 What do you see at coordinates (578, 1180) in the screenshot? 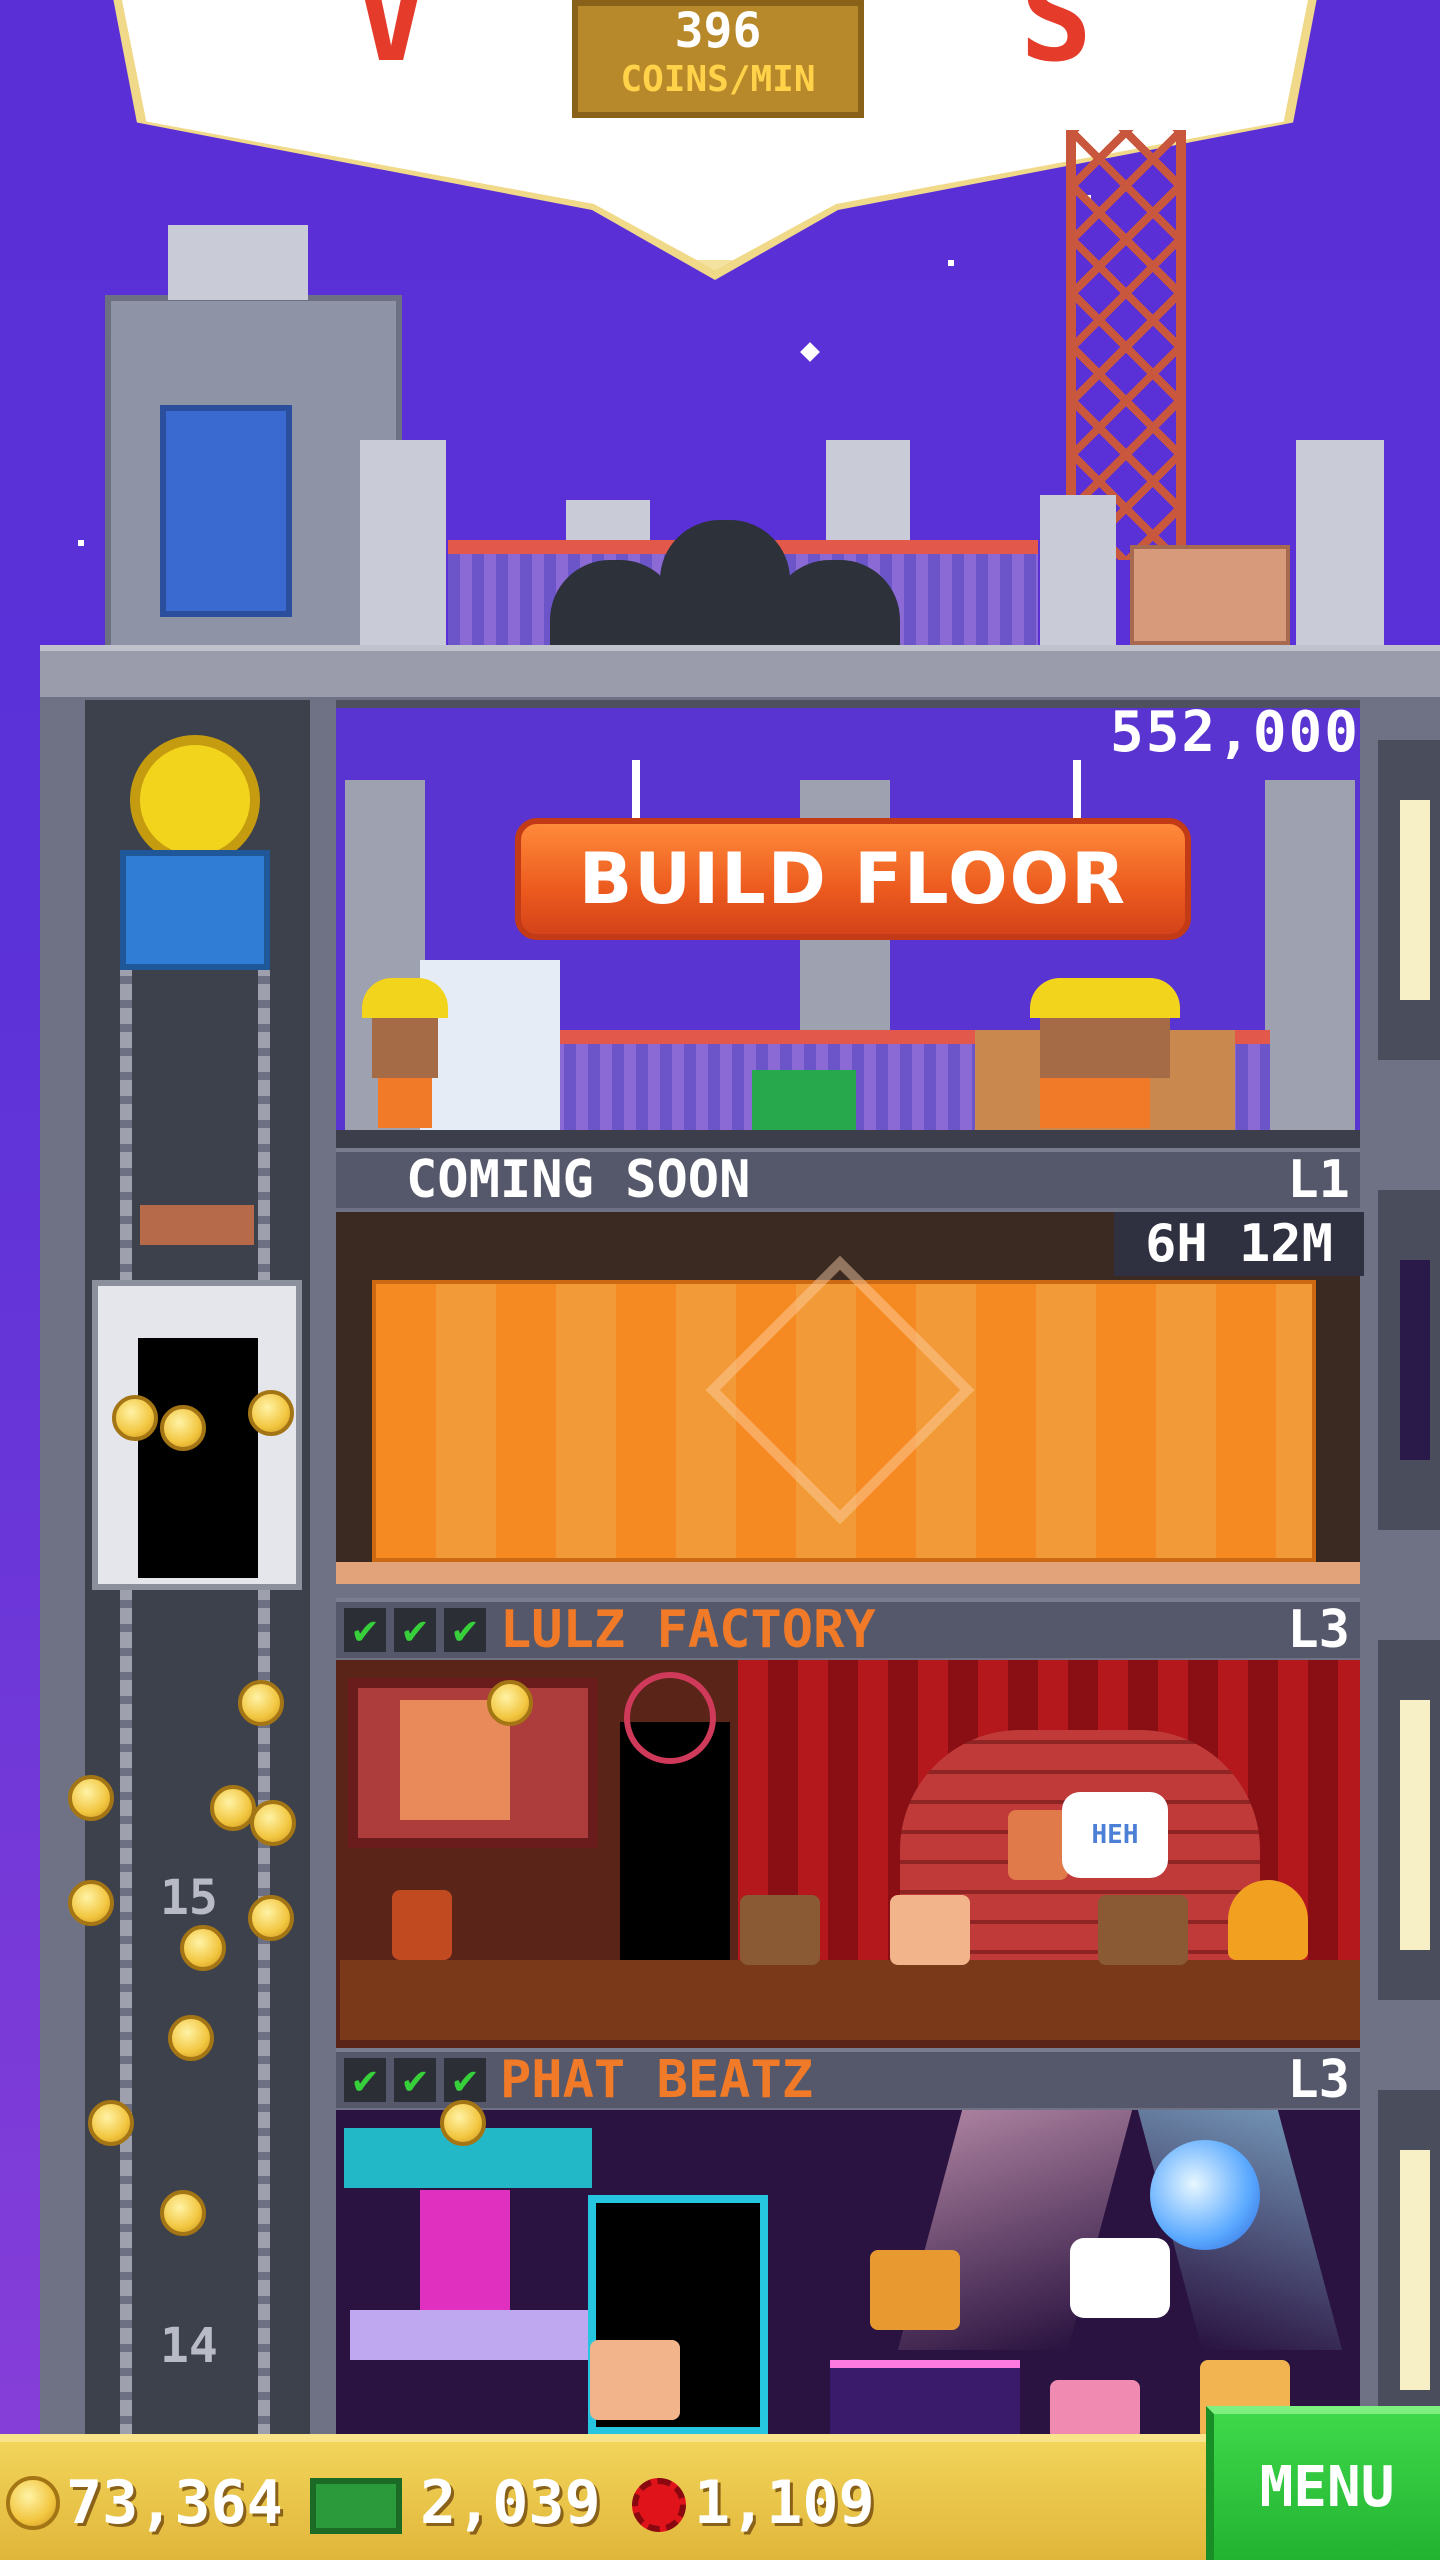
I see `coming-soon-label: COMING SOON` at bounding box center [578, 1180].